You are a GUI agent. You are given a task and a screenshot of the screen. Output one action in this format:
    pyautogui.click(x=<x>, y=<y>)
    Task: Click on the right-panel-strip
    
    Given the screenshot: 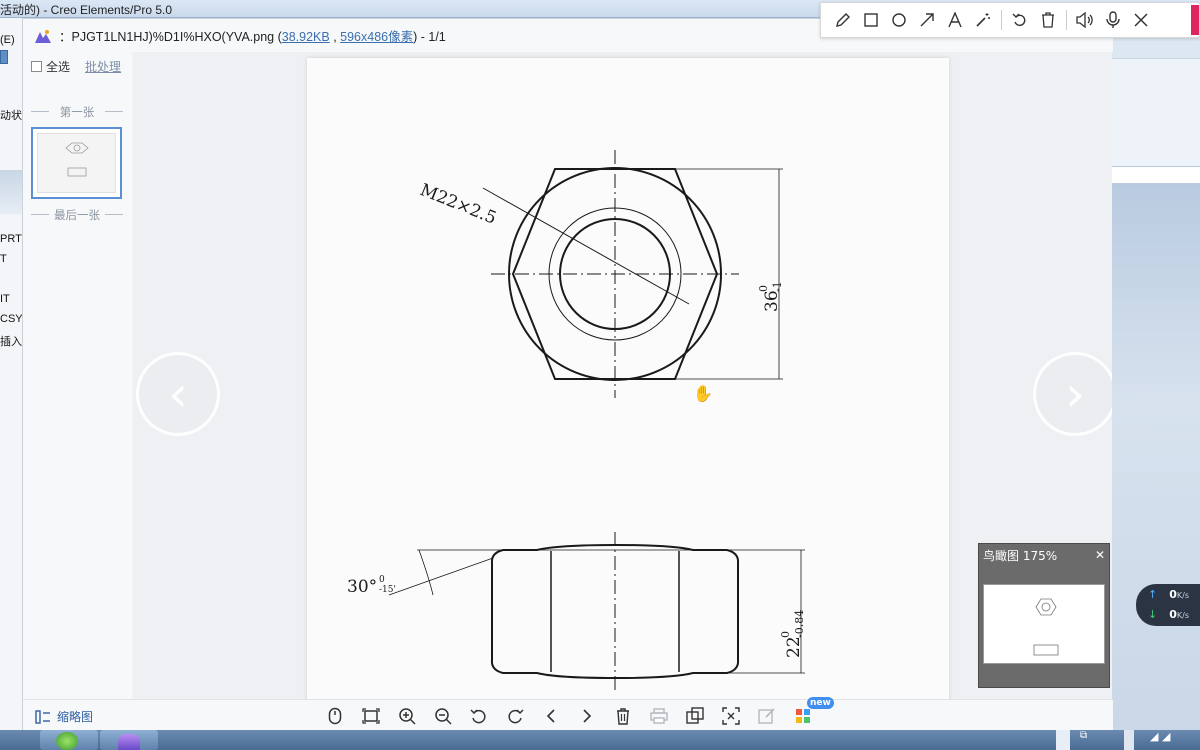 What is the action you would take?
    pyautogui.click(x=1156, y=175)
    